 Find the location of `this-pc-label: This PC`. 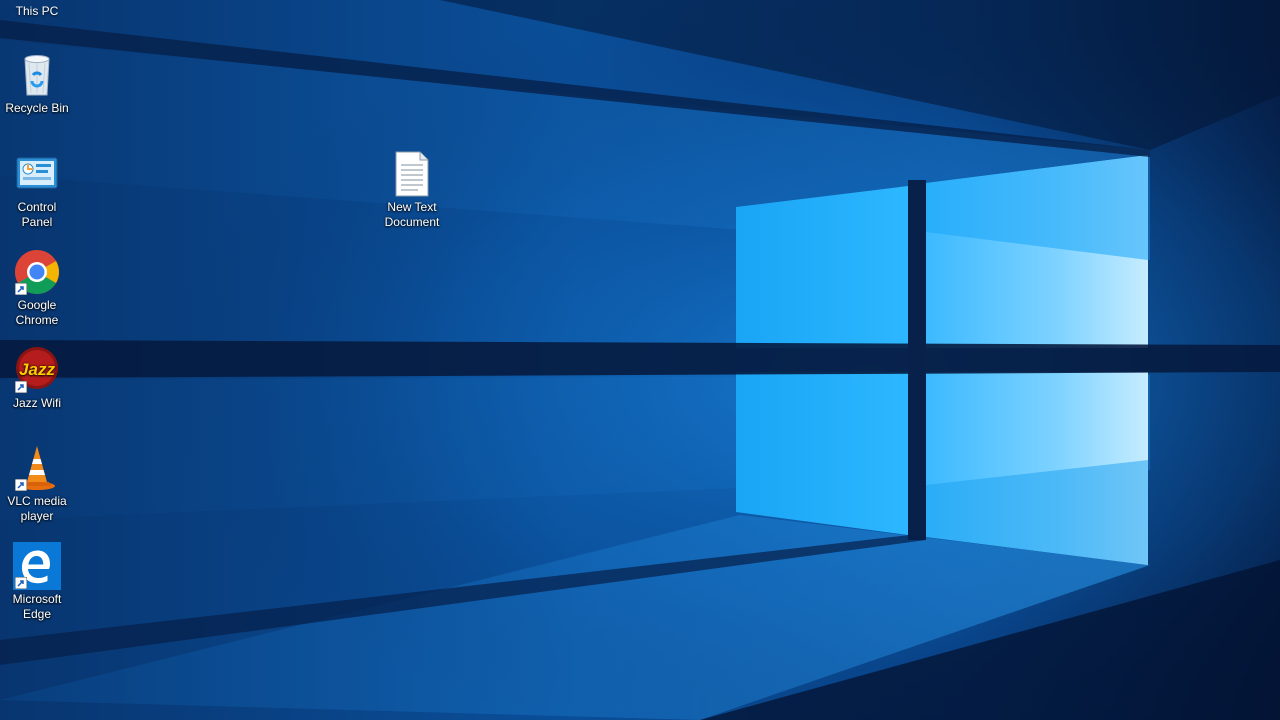

this-pc-label: This PC is located at coordinates (37, 11).